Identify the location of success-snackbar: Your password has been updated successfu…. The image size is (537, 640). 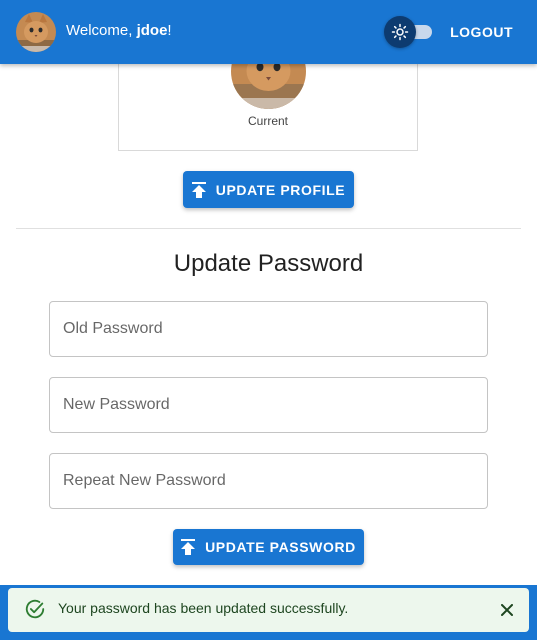
(268, 610).